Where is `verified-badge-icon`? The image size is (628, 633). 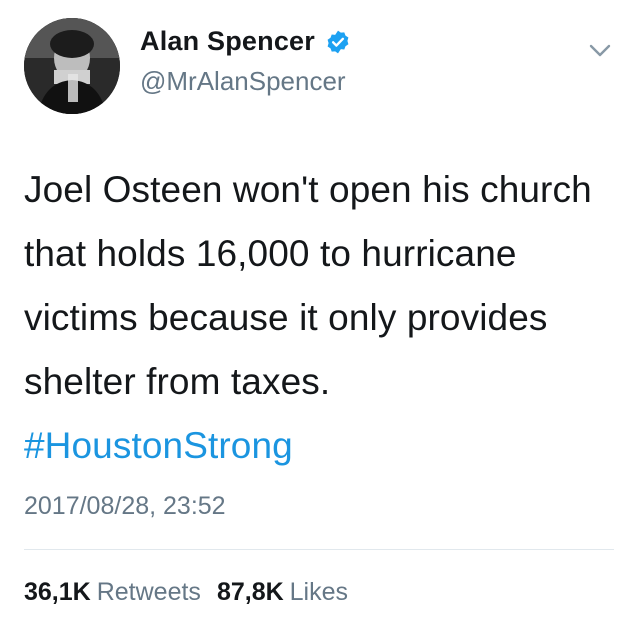
verified-badge-icon is located at coordinates (338, 42).